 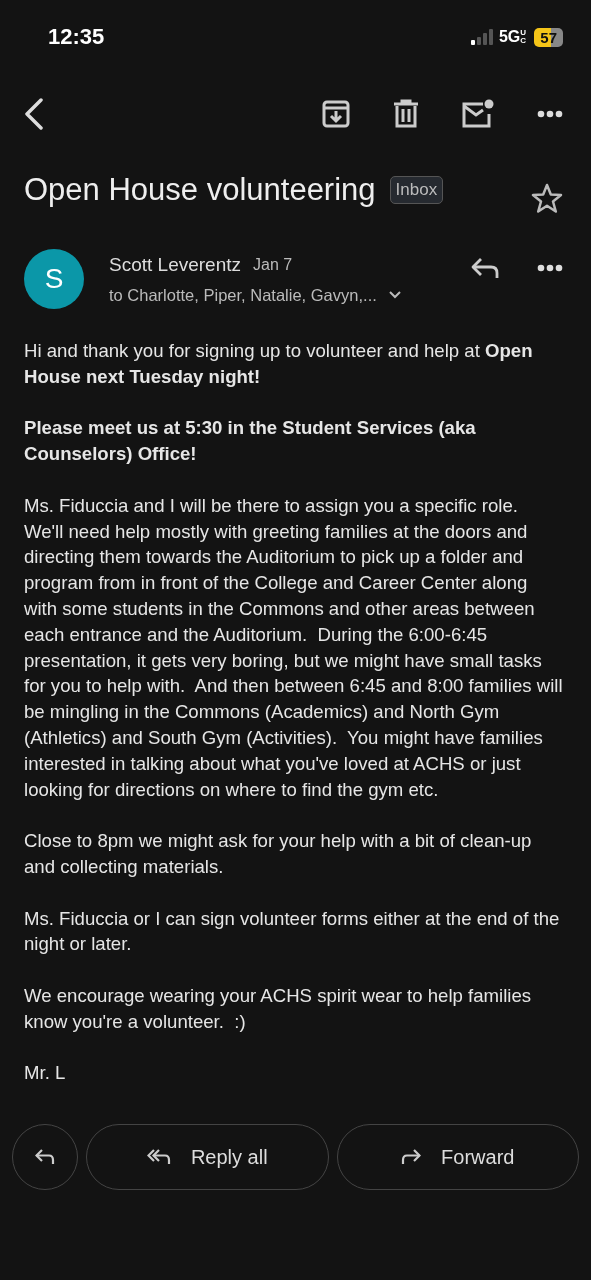 I want to click on message-date: Jan 7, so click(x=273, y=264).